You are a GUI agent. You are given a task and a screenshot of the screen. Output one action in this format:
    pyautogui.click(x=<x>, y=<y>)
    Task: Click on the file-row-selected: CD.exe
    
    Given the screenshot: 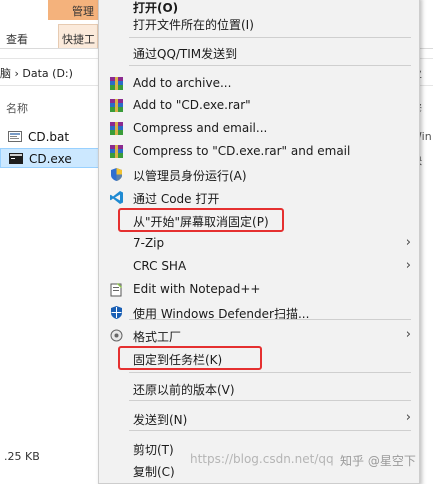 What is the action you would take?
    pyautogui.click(x=50, y=158)
    